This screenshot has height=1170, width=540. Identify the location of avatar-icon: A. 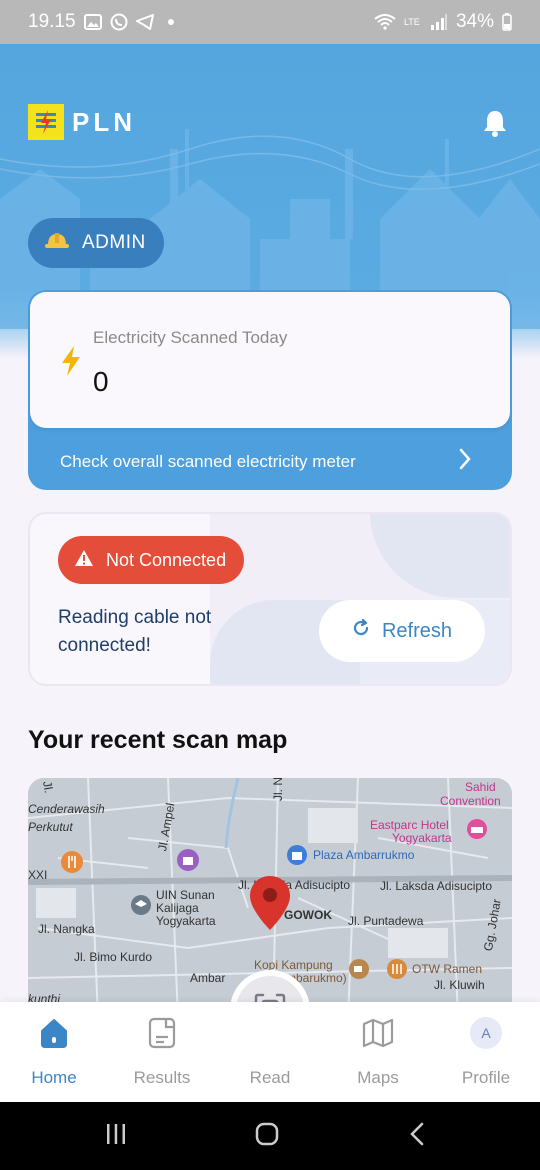
(486, 1033).